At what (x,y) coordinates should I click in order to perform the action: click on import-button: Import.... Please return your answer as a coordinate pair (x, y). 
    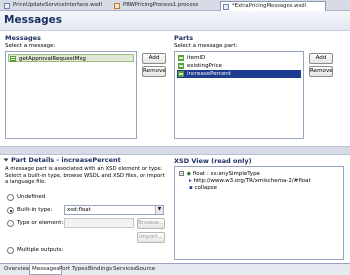
    Looking at the image, I should click on (151, 237).